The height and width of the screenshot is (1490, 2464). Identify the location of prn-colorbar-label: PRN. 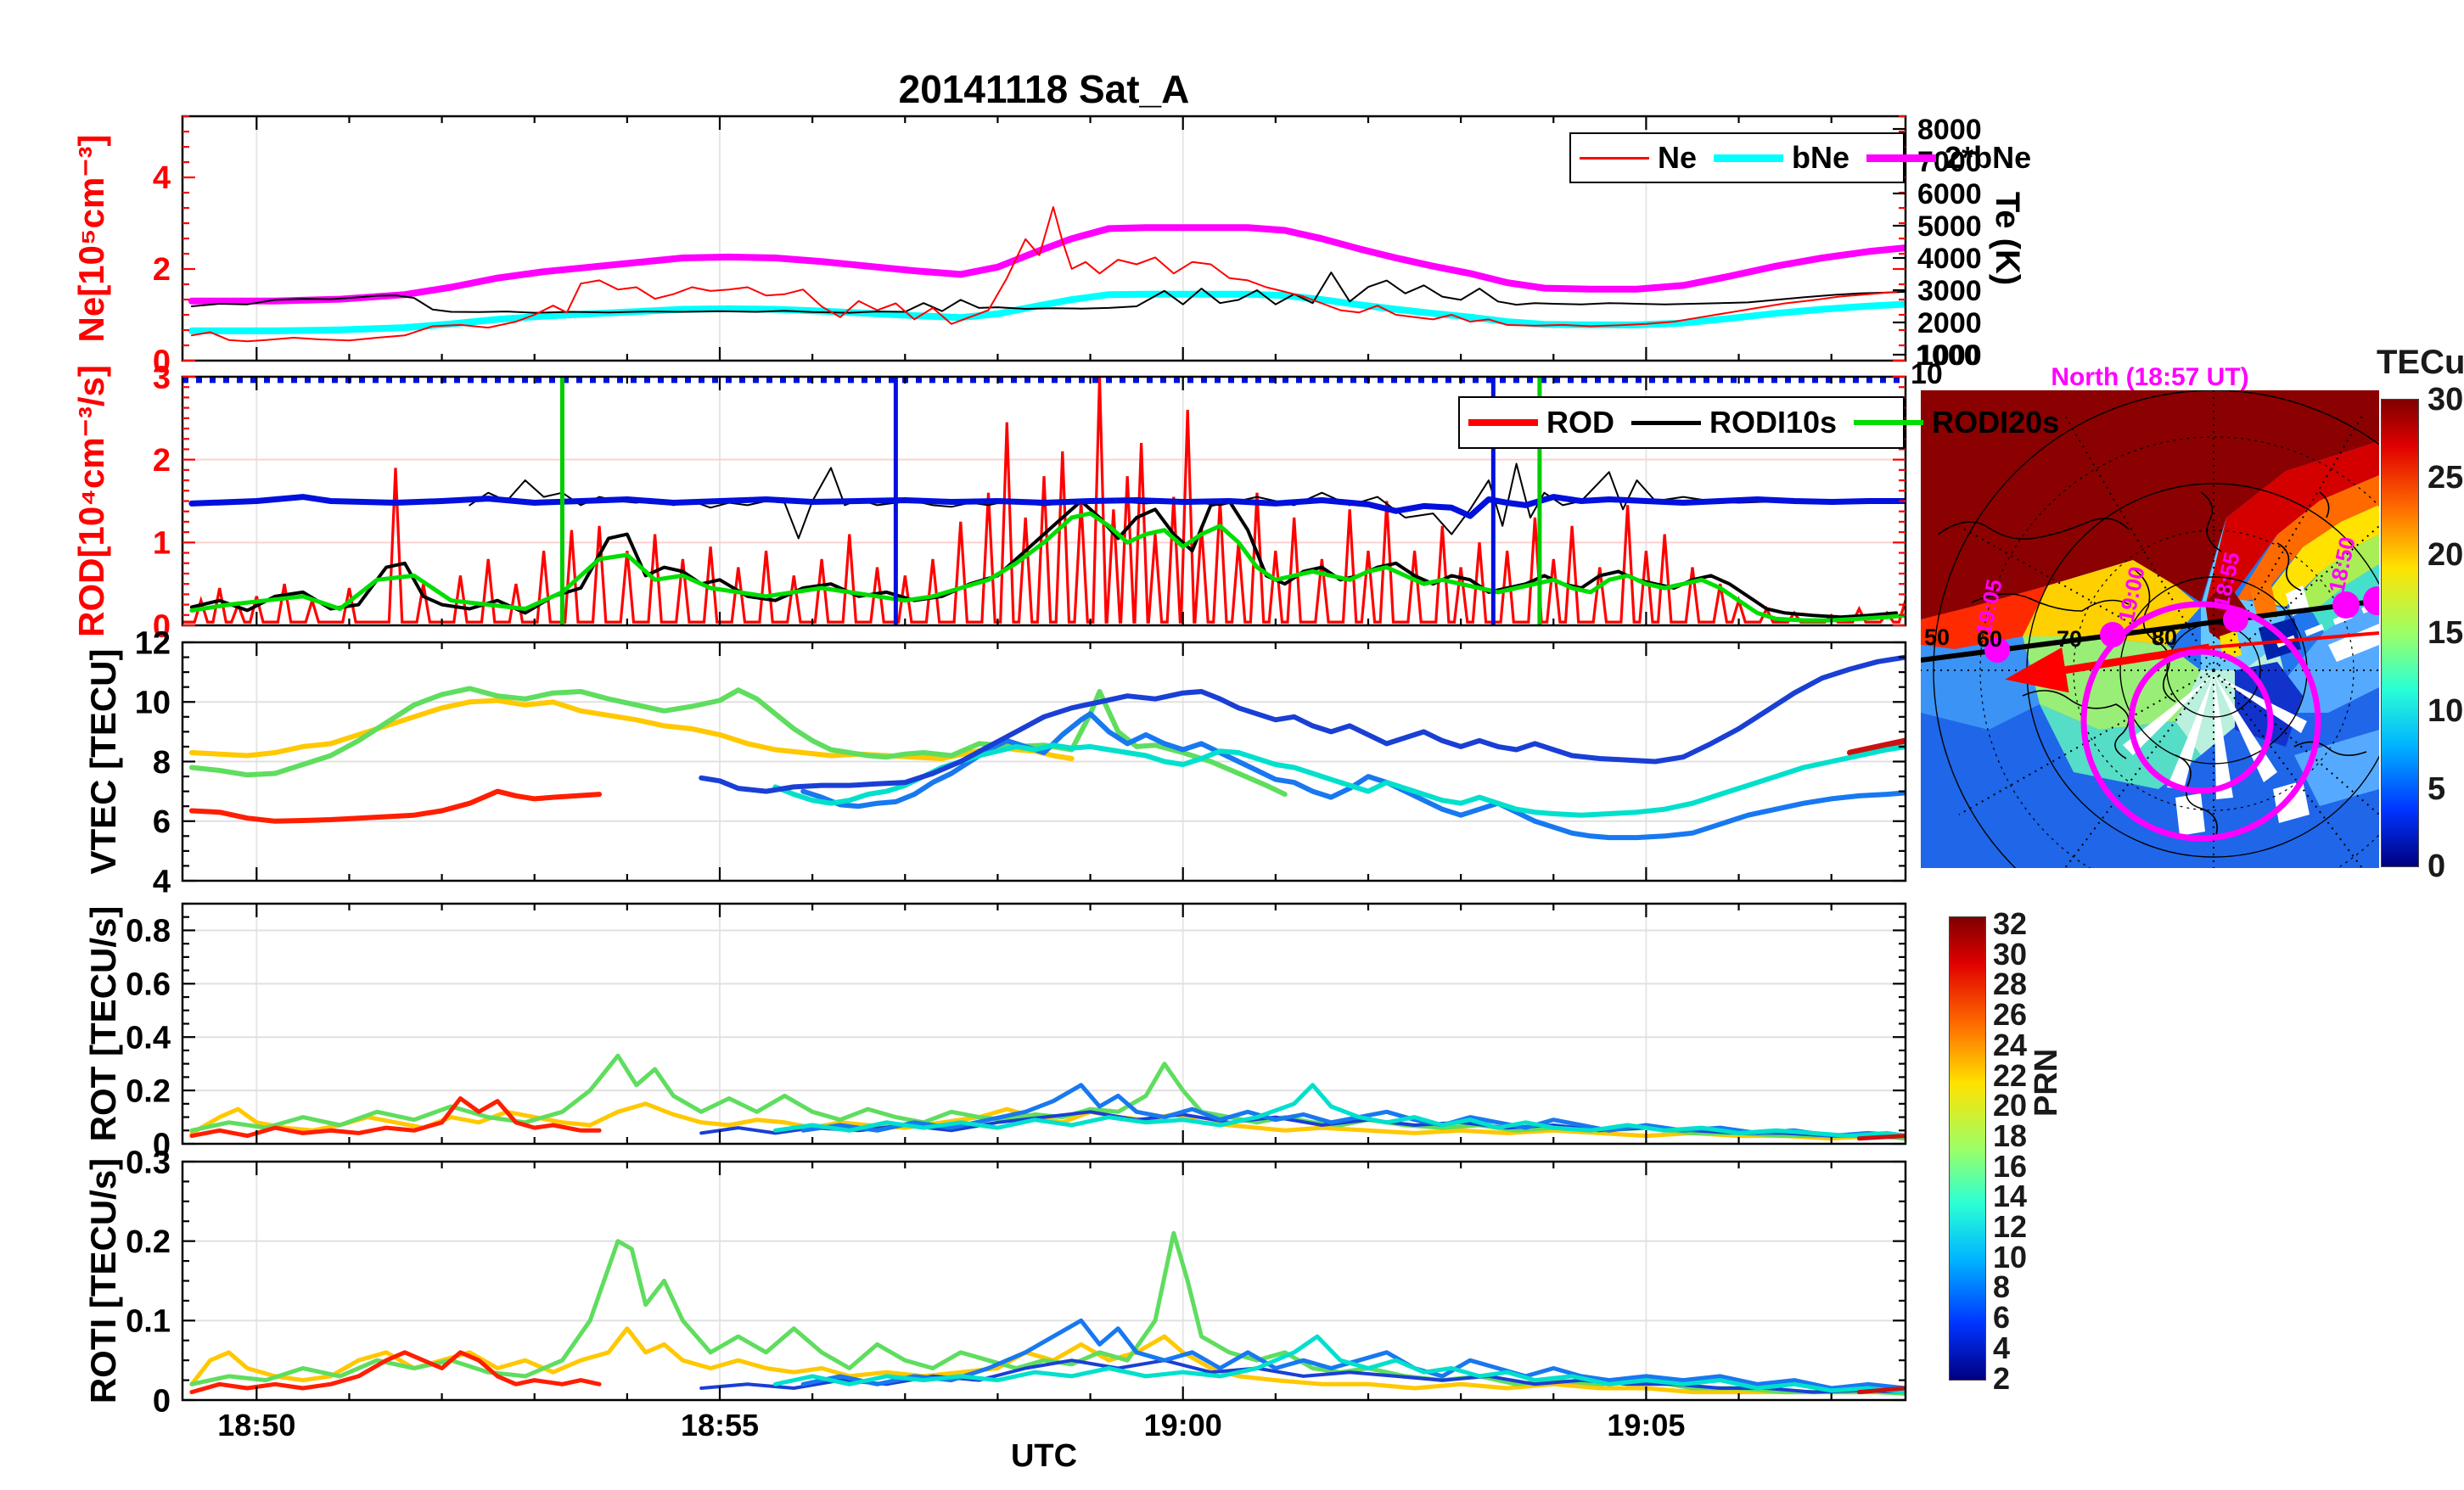
(2047, 1082).